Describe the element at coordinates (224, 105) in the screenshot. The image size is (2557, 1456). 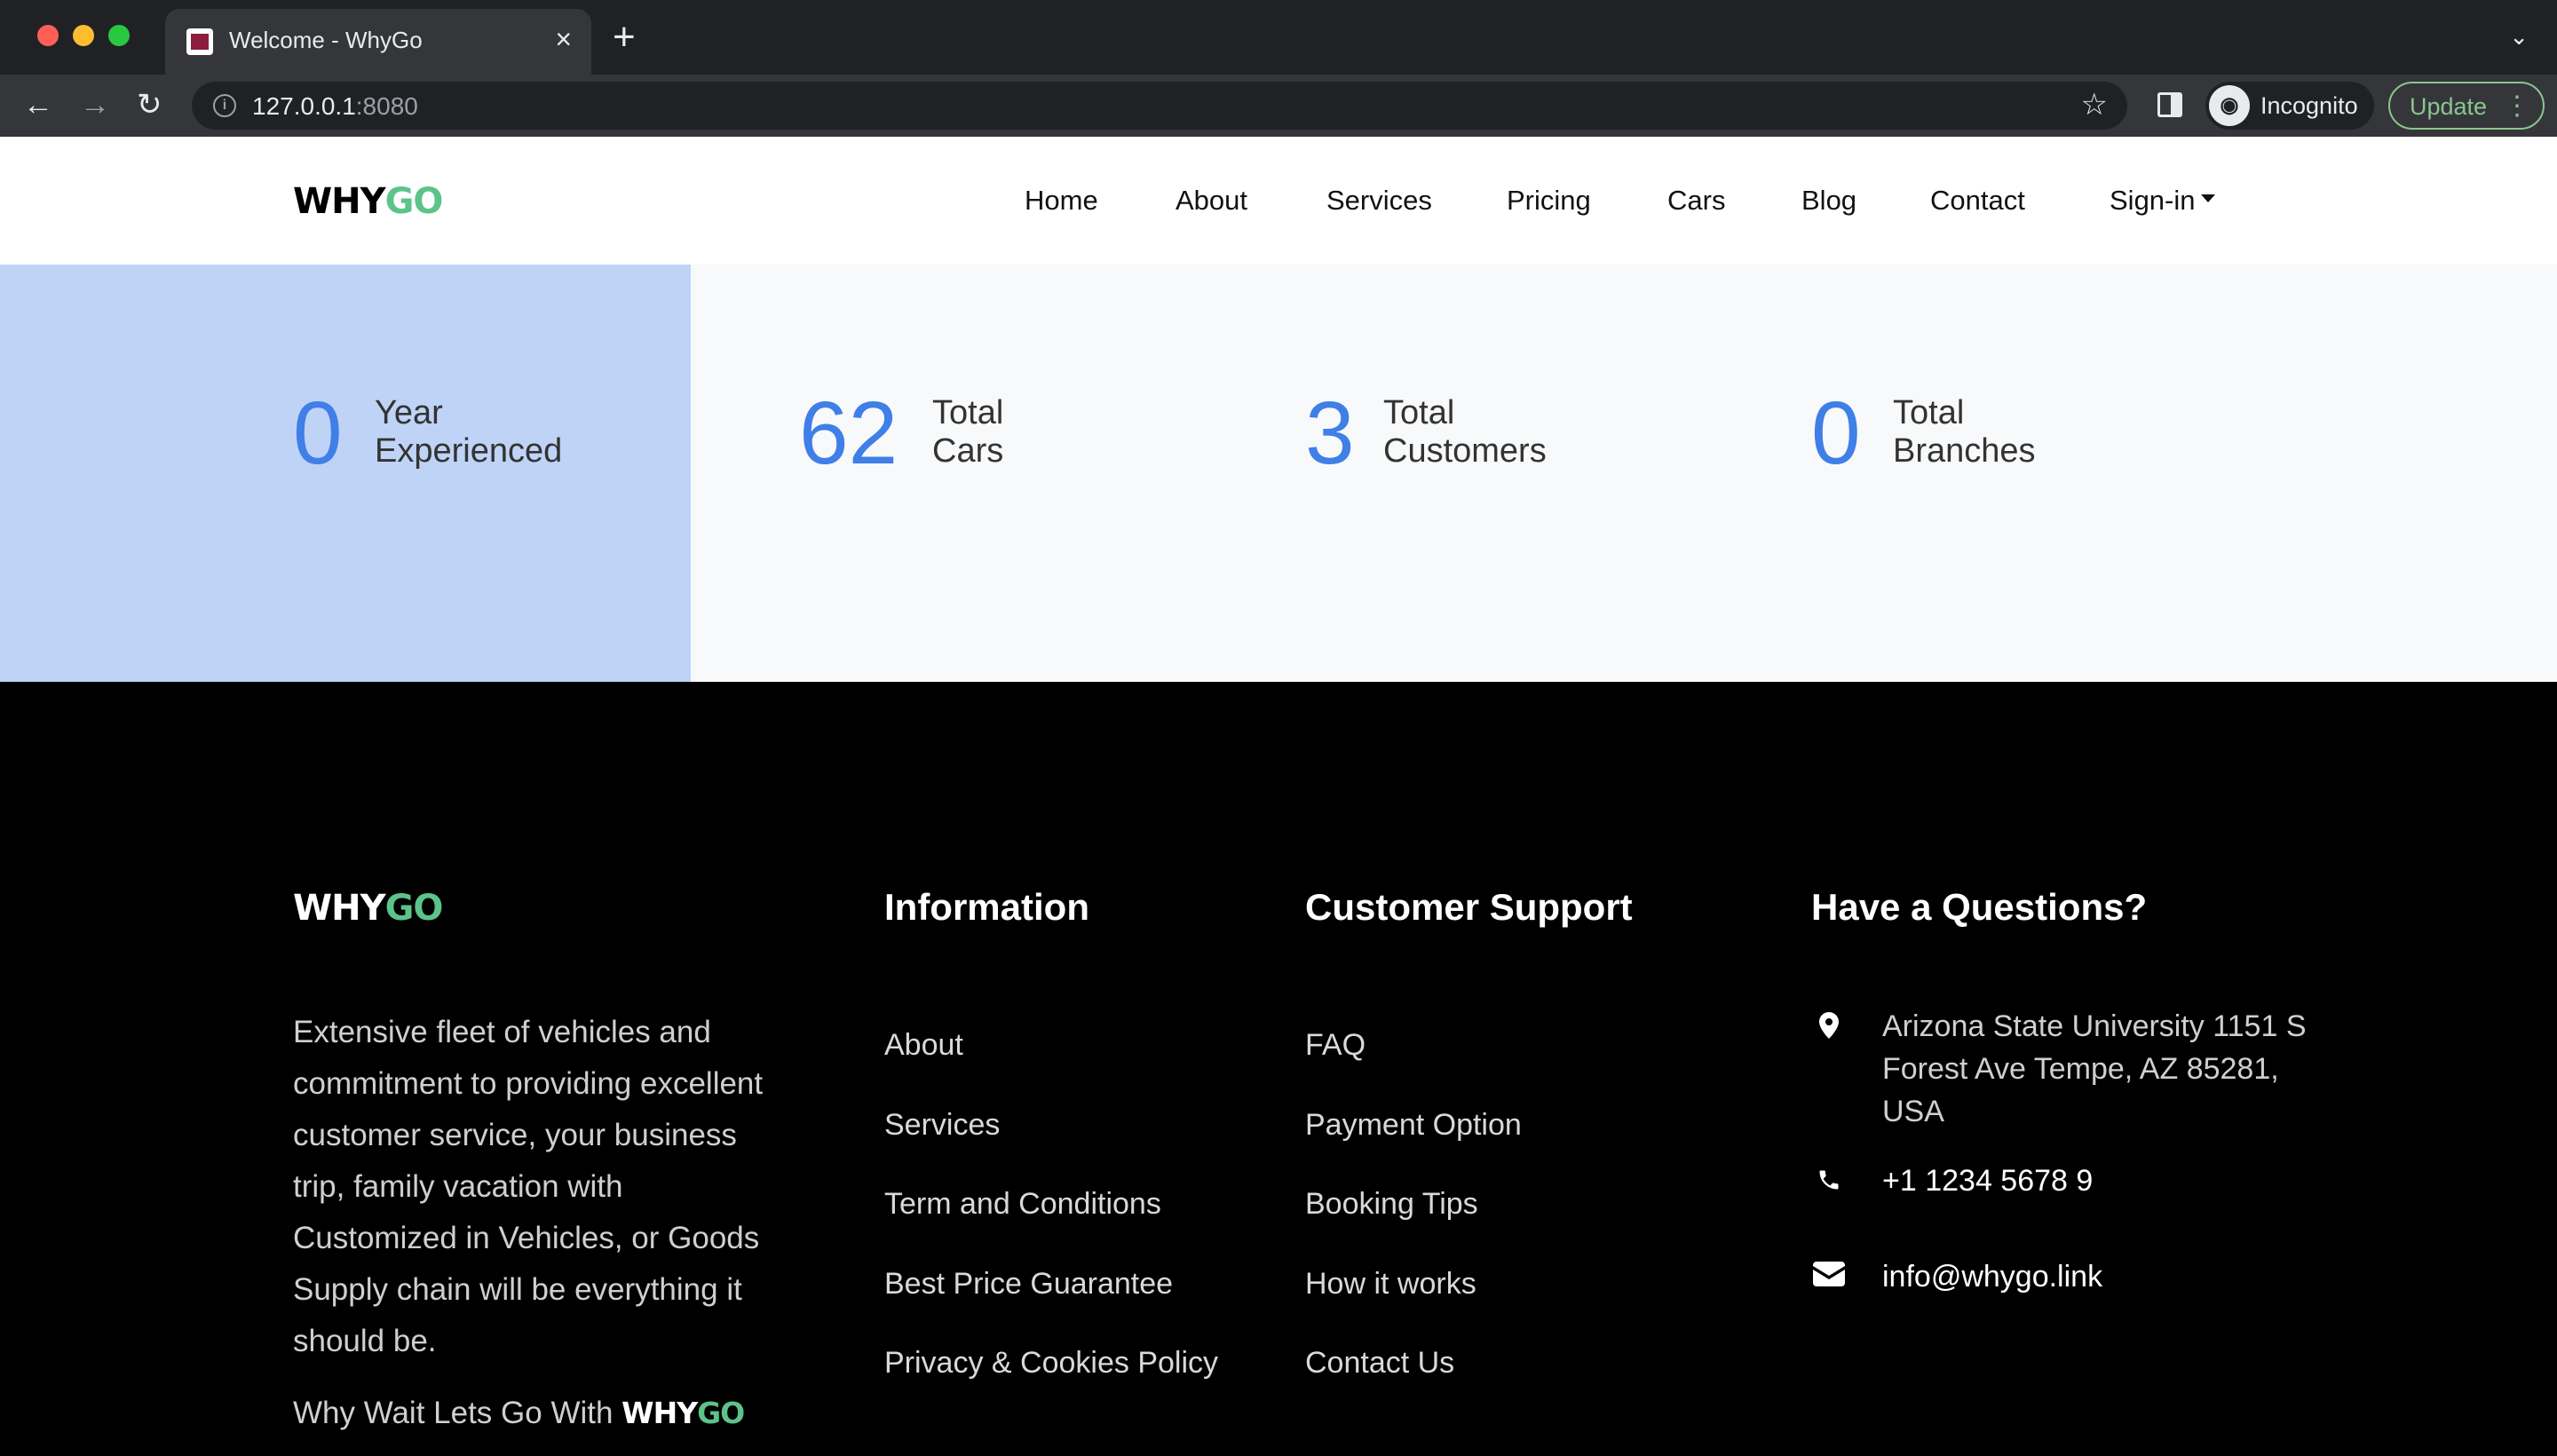
I see `site-info-icon: i` at that location.